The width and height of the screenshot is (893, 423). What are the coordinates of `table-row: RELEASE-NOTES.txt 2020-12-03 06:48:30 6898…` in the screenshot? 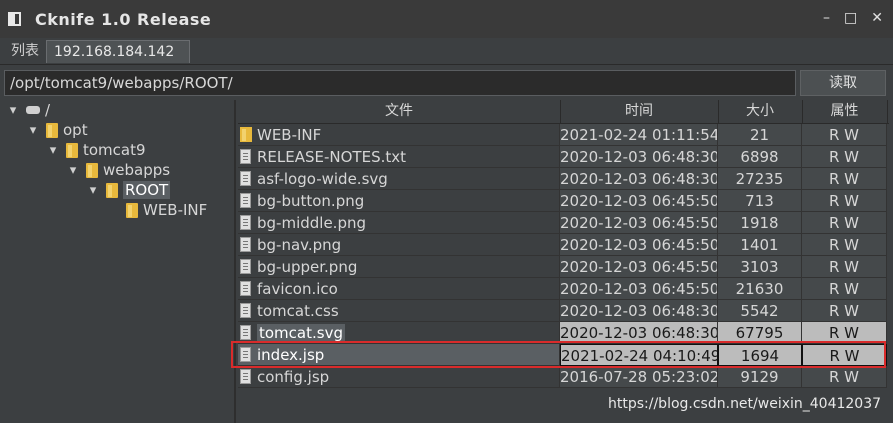 It's located at (563, 157).